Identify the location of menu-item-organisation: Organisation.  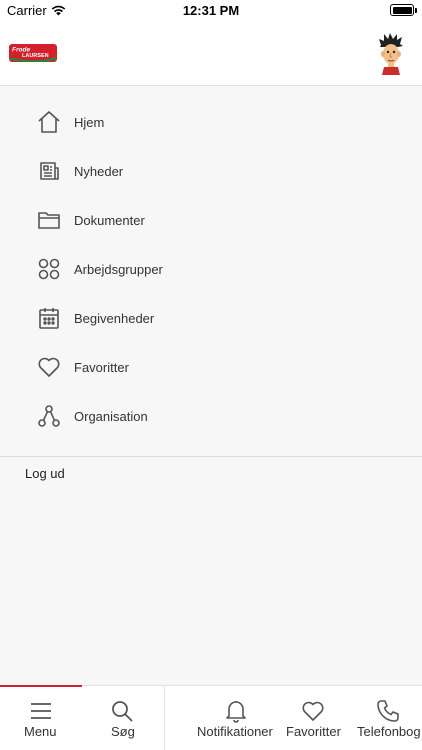
(211, 416).